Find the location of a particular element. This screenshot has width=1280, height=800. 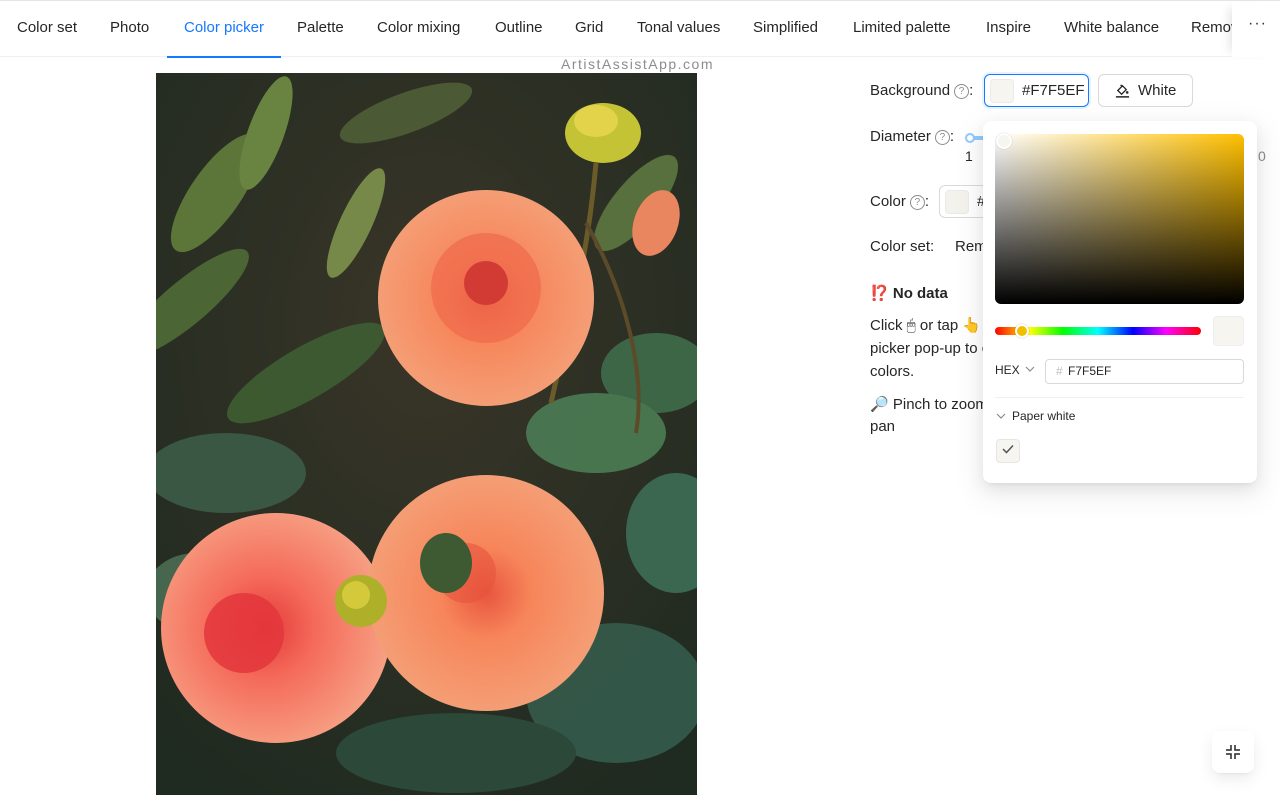

tab-grid: Grid is located at coordinates (589, 29).